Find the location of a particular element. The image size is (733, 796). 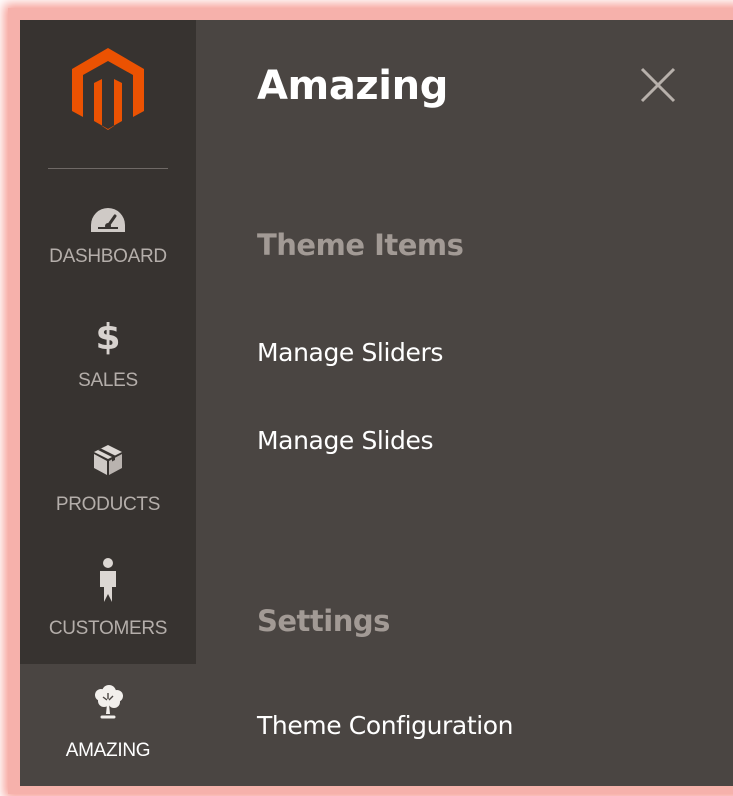

dollar-glyph: $ is located at coordinates (108, 337).